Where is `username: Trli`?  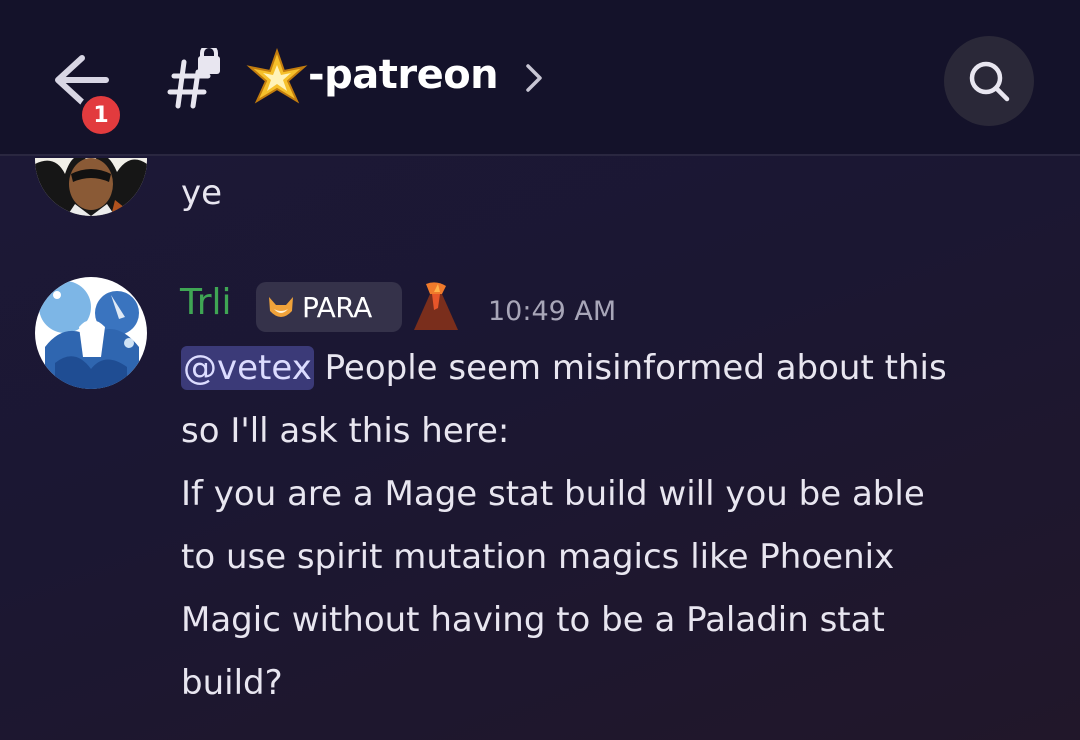 username: Trli is located at coordinates (206, 302).